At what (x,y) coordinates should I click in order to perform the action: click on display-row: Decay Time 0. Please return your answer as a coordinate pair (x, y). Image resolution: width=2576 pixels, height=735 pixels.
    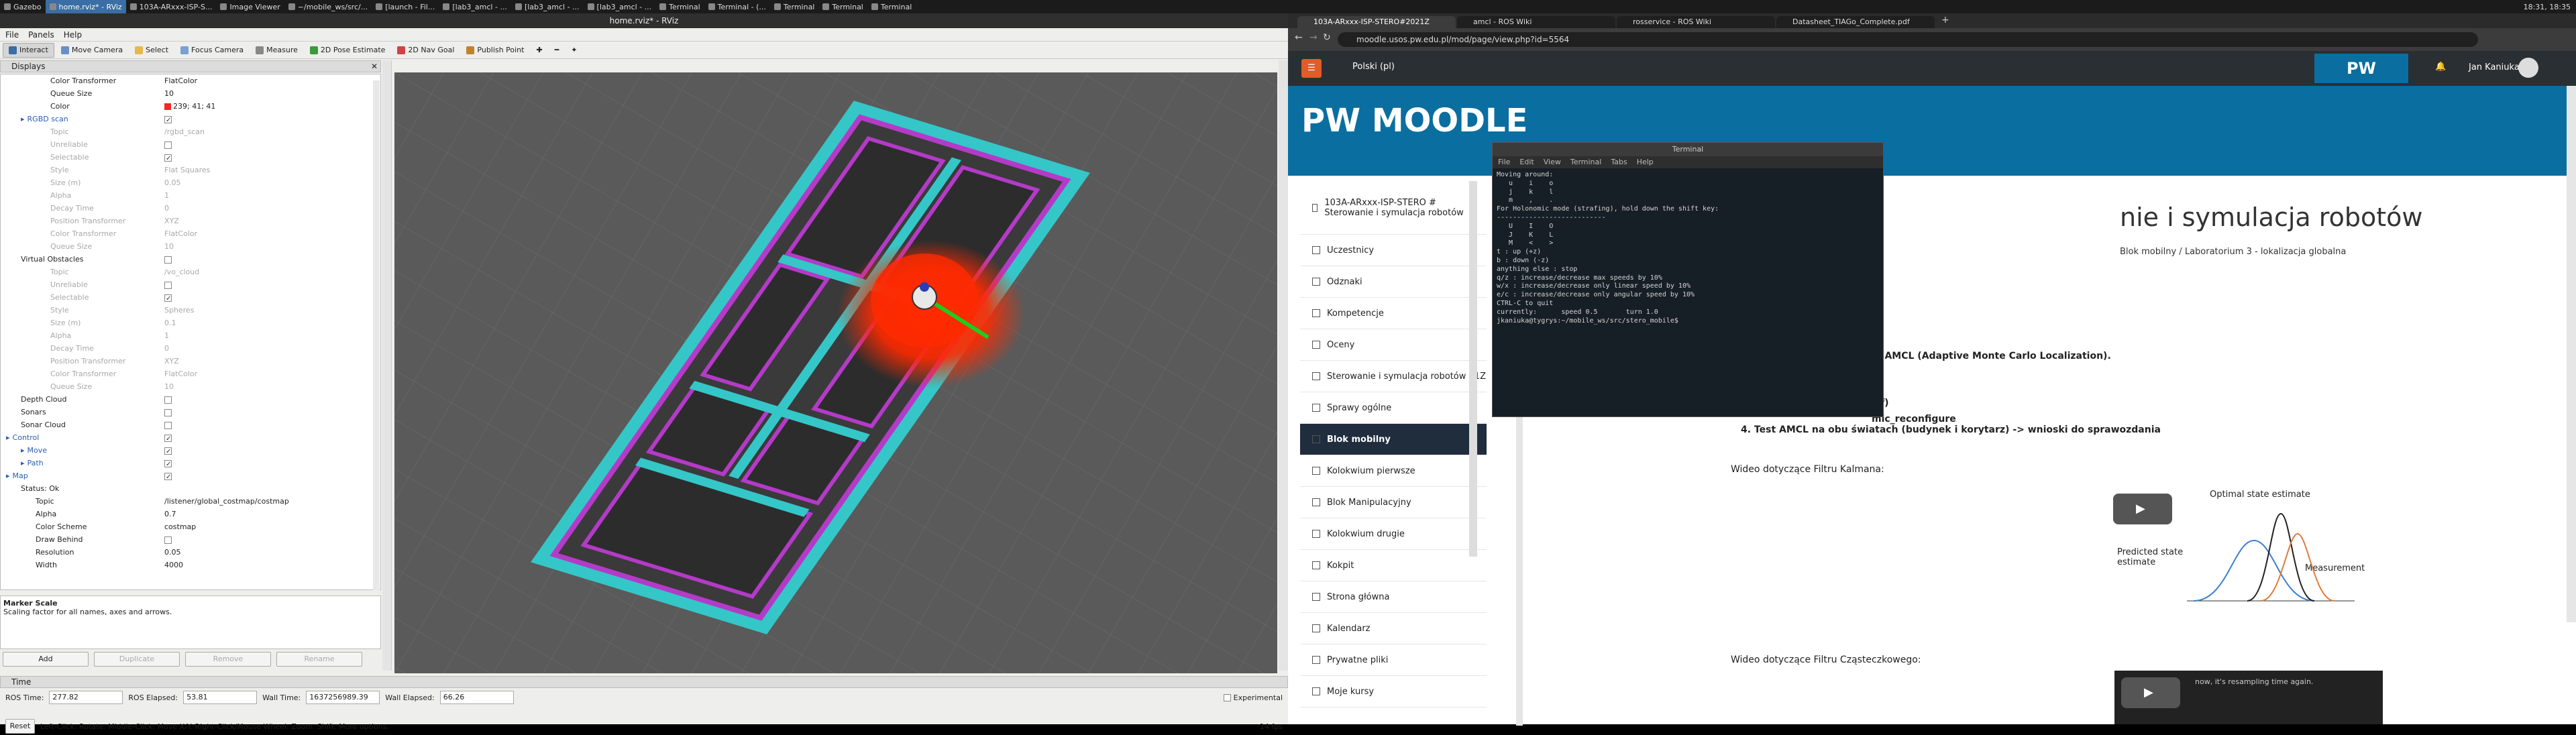
    Looking at the image, I should click on (190, 209).